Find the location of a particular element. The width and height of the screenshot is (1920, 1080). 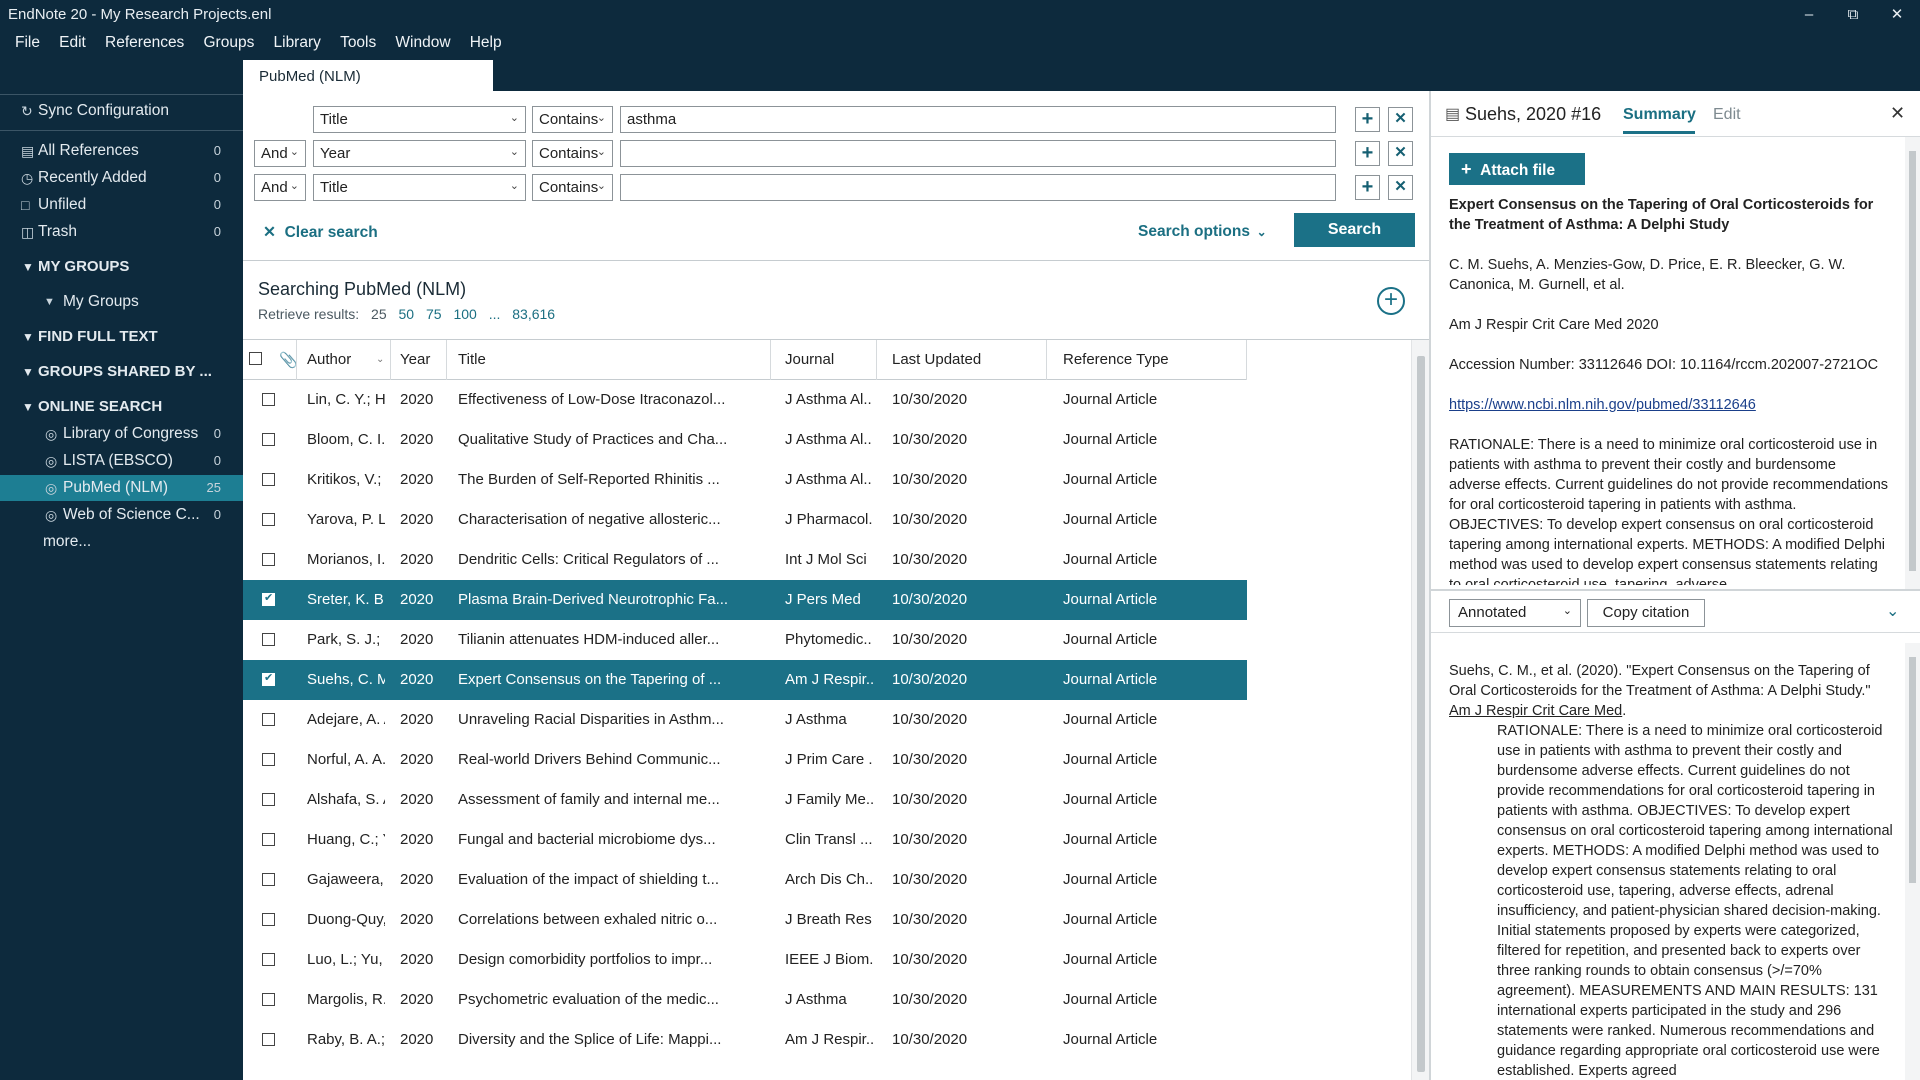

retrieve-all: 83,616 is located at coordinates (533, 314).